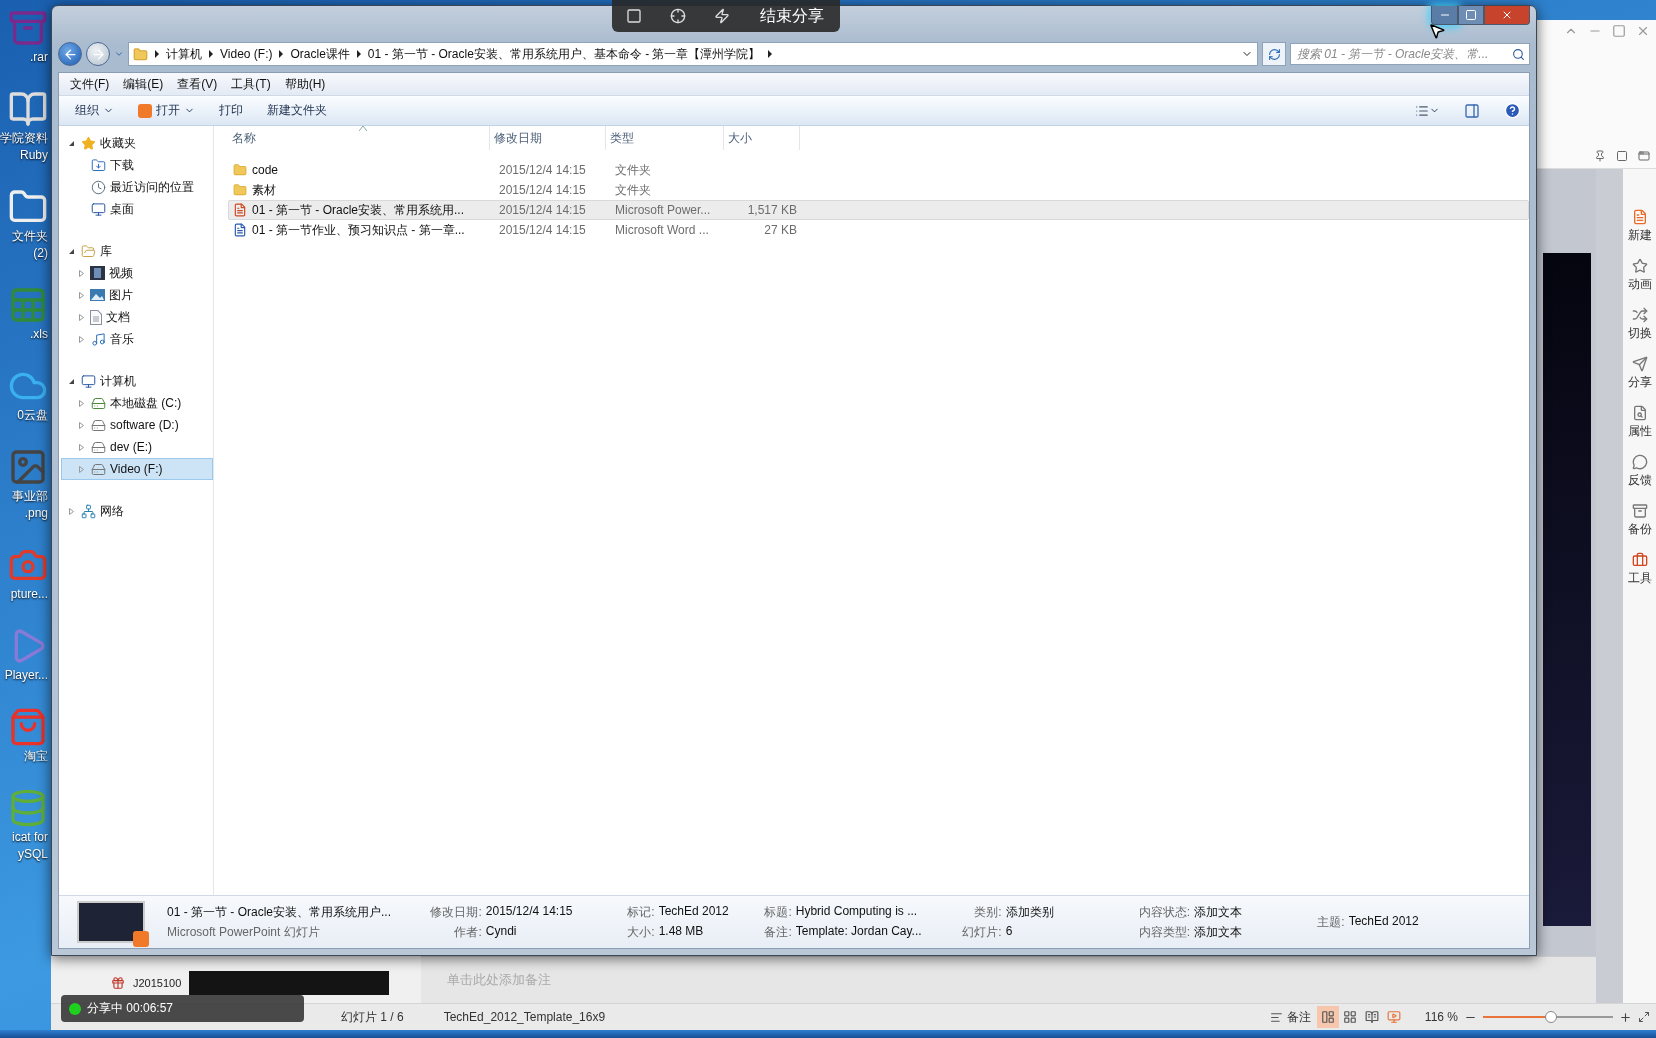  What do you see at coordinates (1639, 324) in the screenshot?
I see `side-panel-button: 切换` at bounding box center [1639, 324].